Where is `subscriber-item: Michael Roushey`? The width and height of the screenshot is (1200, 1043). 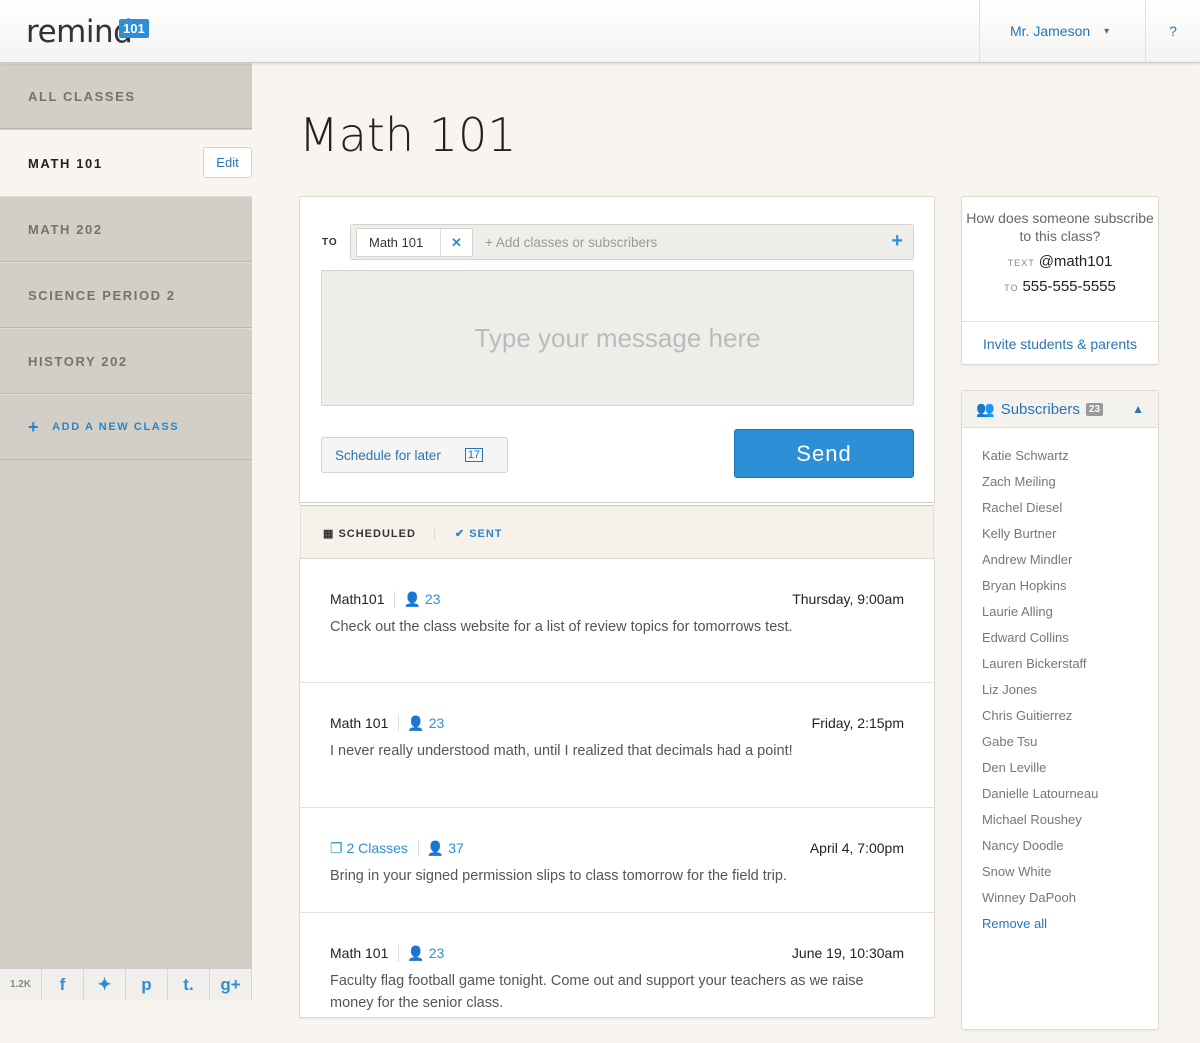
subscriber-item: Michael Roushey is located at coordinates (1070, 825).